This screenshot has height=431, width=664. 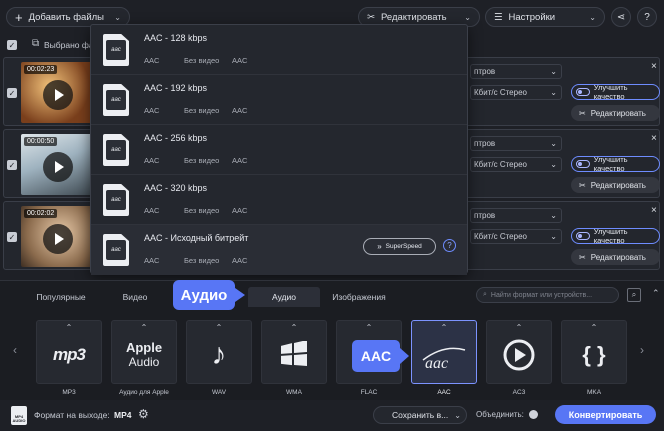 I want to click on video-thumbnail: 00:02:02, so click(x=57, y=236).